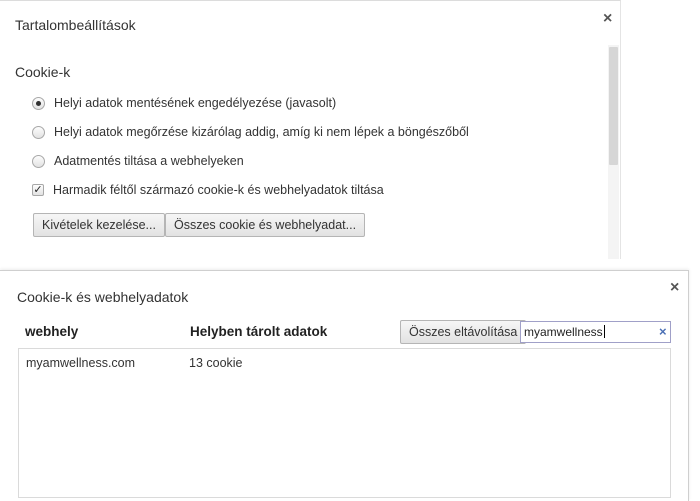 This screenshot has width=700, height=501. I want to click on site-cell: myamwellness.com, so click(80, 363).